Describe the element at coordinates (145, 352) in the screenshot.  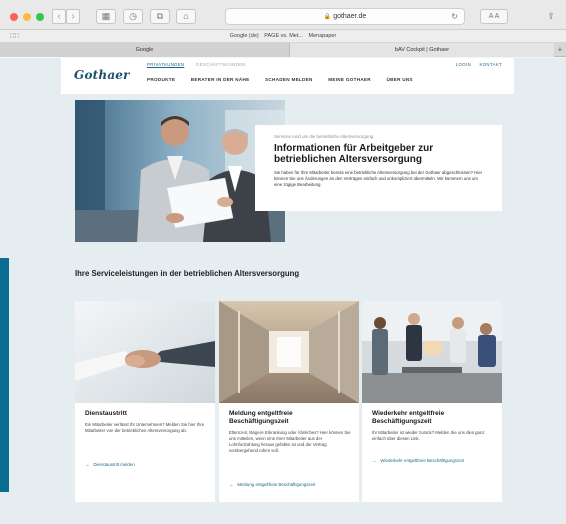
I see `handshake-image` at that location.